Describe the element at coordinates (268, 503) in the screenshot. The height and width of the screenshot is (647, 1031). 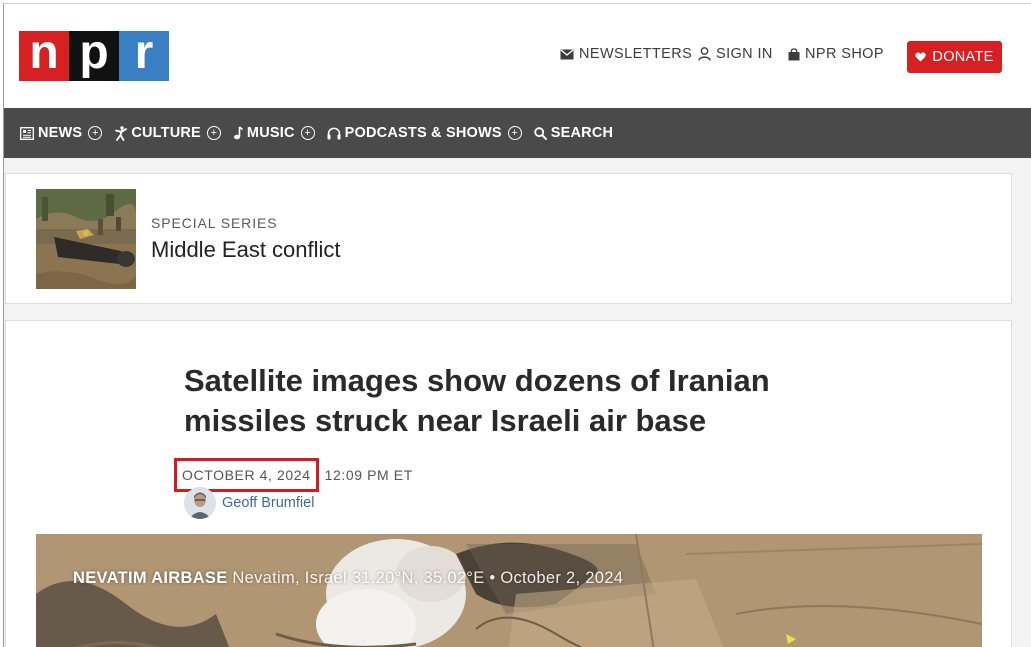
I see `author-name-link: Geoff Brumfiel` at that location.